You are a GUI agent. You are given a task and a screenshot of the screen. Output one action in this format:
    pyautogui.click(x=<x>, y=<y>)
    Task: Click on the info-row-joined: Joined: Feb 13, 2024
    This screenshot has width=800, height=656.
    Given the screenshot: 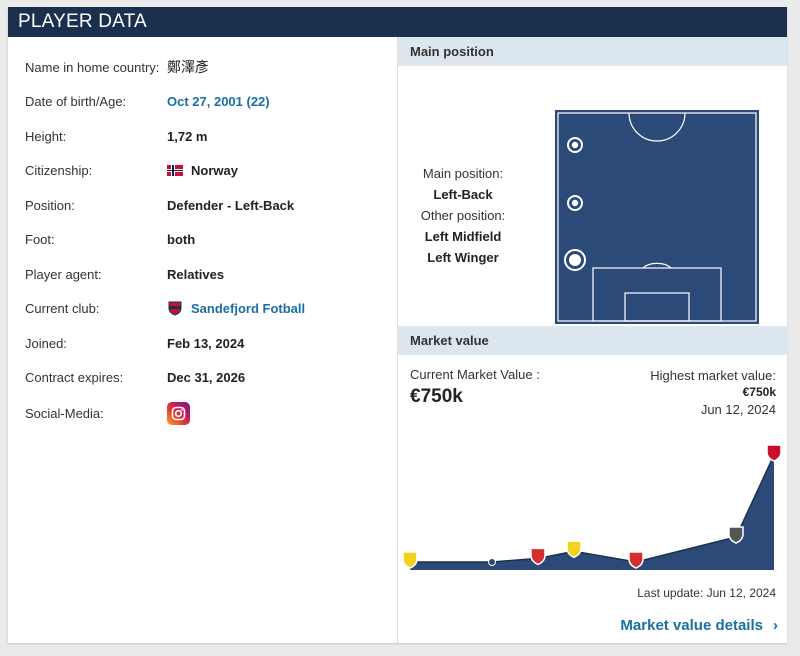 What is the action you would take?
    pyautogui.click(x=134, y=343)
    